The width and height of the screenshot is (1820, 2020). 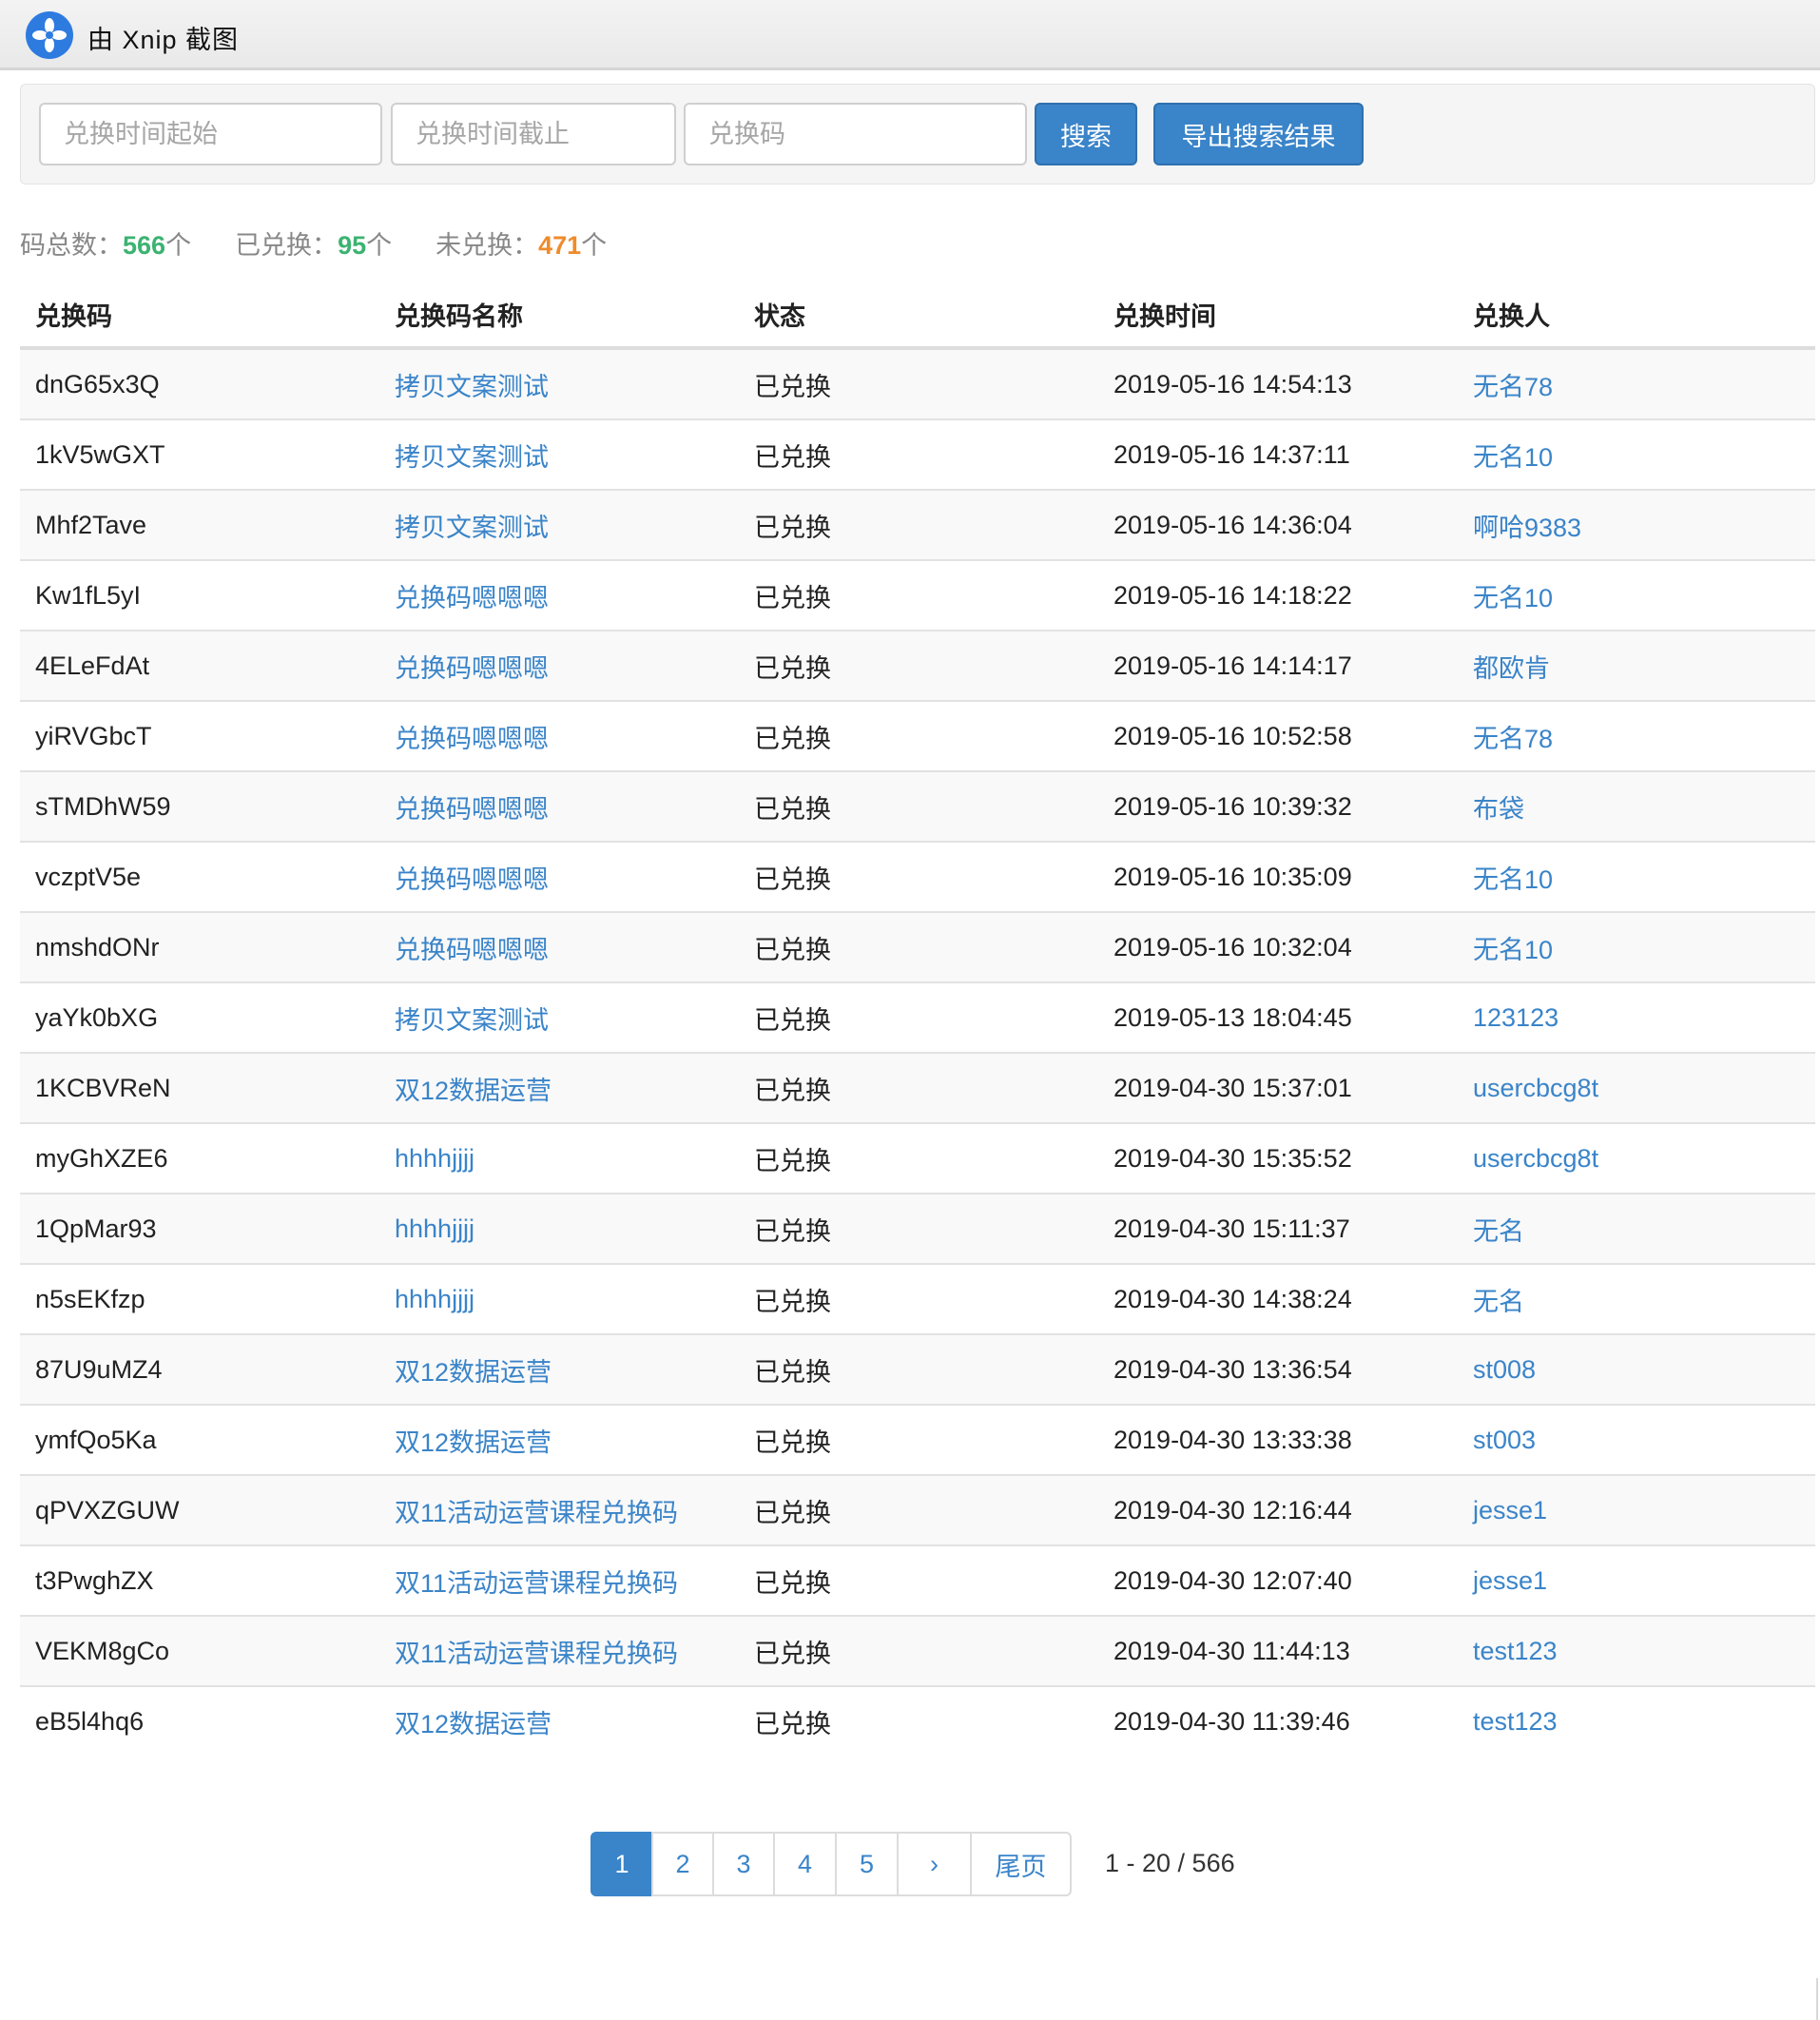 I want to click on total-label: 码总数：, so click(x=72, y=246).